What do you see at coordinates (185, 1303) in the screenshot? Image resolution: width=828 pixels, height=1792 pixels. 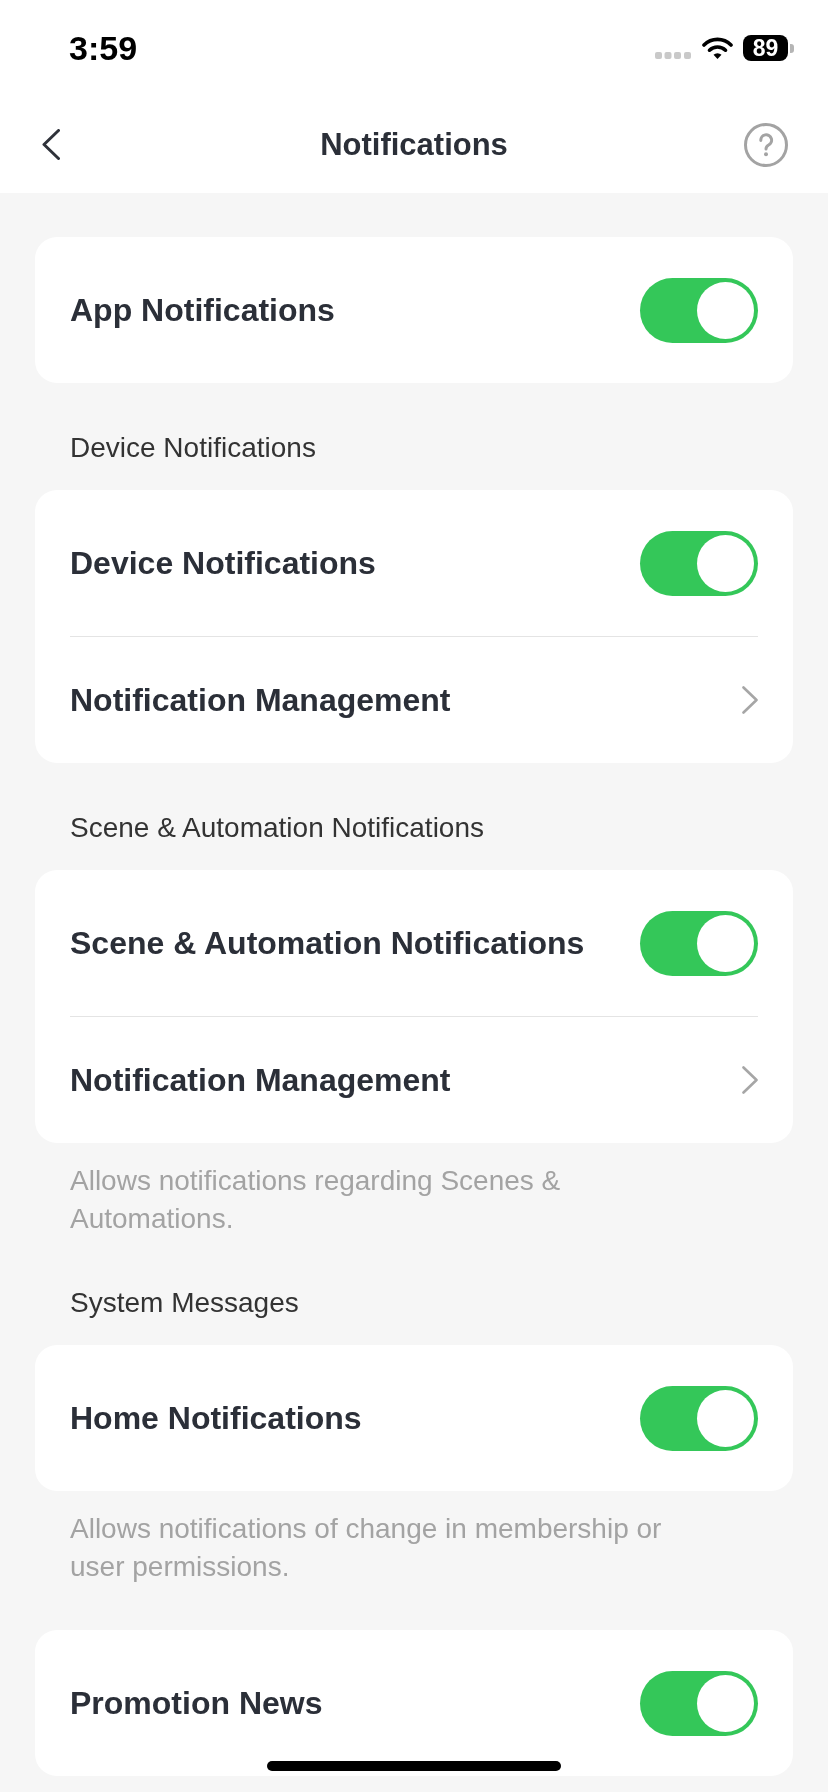 I see `section-header: System Messages` at bounding box center [185, 1303].